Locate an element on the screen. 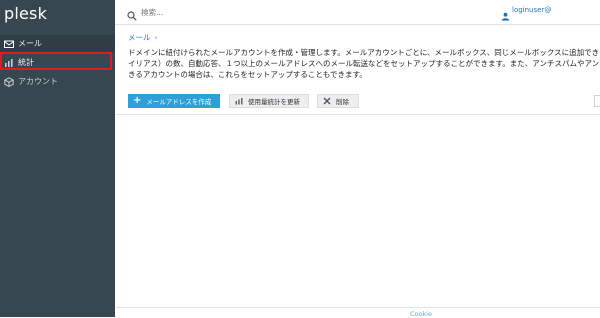  sidebar-item-account: アカウント is located at coordinates (57, 81).